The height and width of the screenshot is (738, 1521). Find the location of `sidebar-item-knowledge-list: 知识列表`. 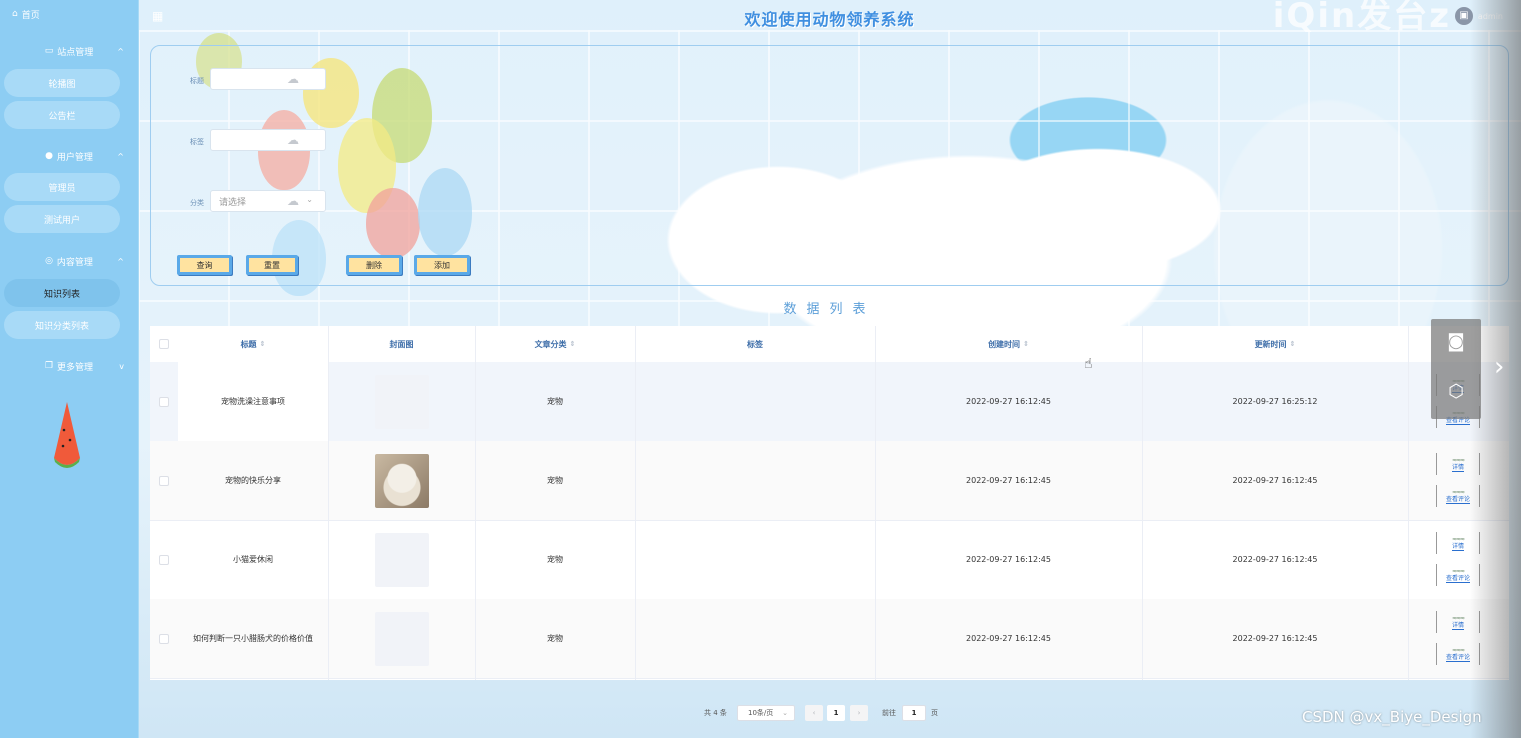

sidebar-item-knowledge-list: 知识列表 is located at coordinates (62, 293).